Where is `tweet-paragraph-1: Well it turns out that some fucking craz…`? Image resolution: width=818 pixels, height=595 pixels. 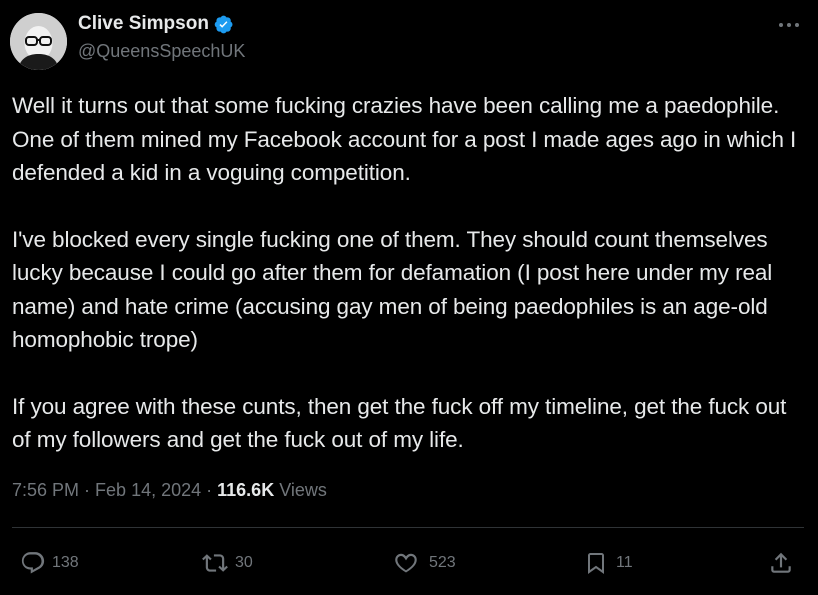 tweet-paragraph-1: Well it turns out that some fucking craz… is located at coordinates (404, 139).